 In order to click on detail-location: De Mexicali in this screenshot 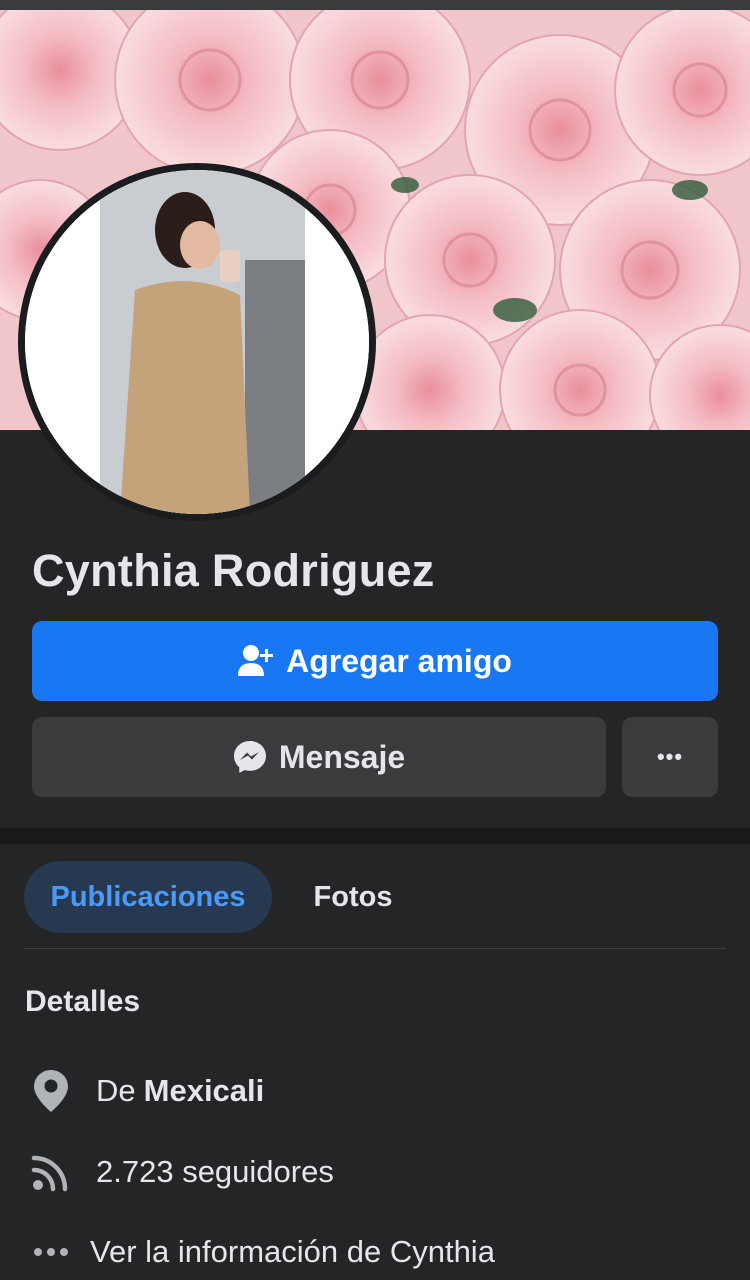, I will do `click(146, 1091)`.